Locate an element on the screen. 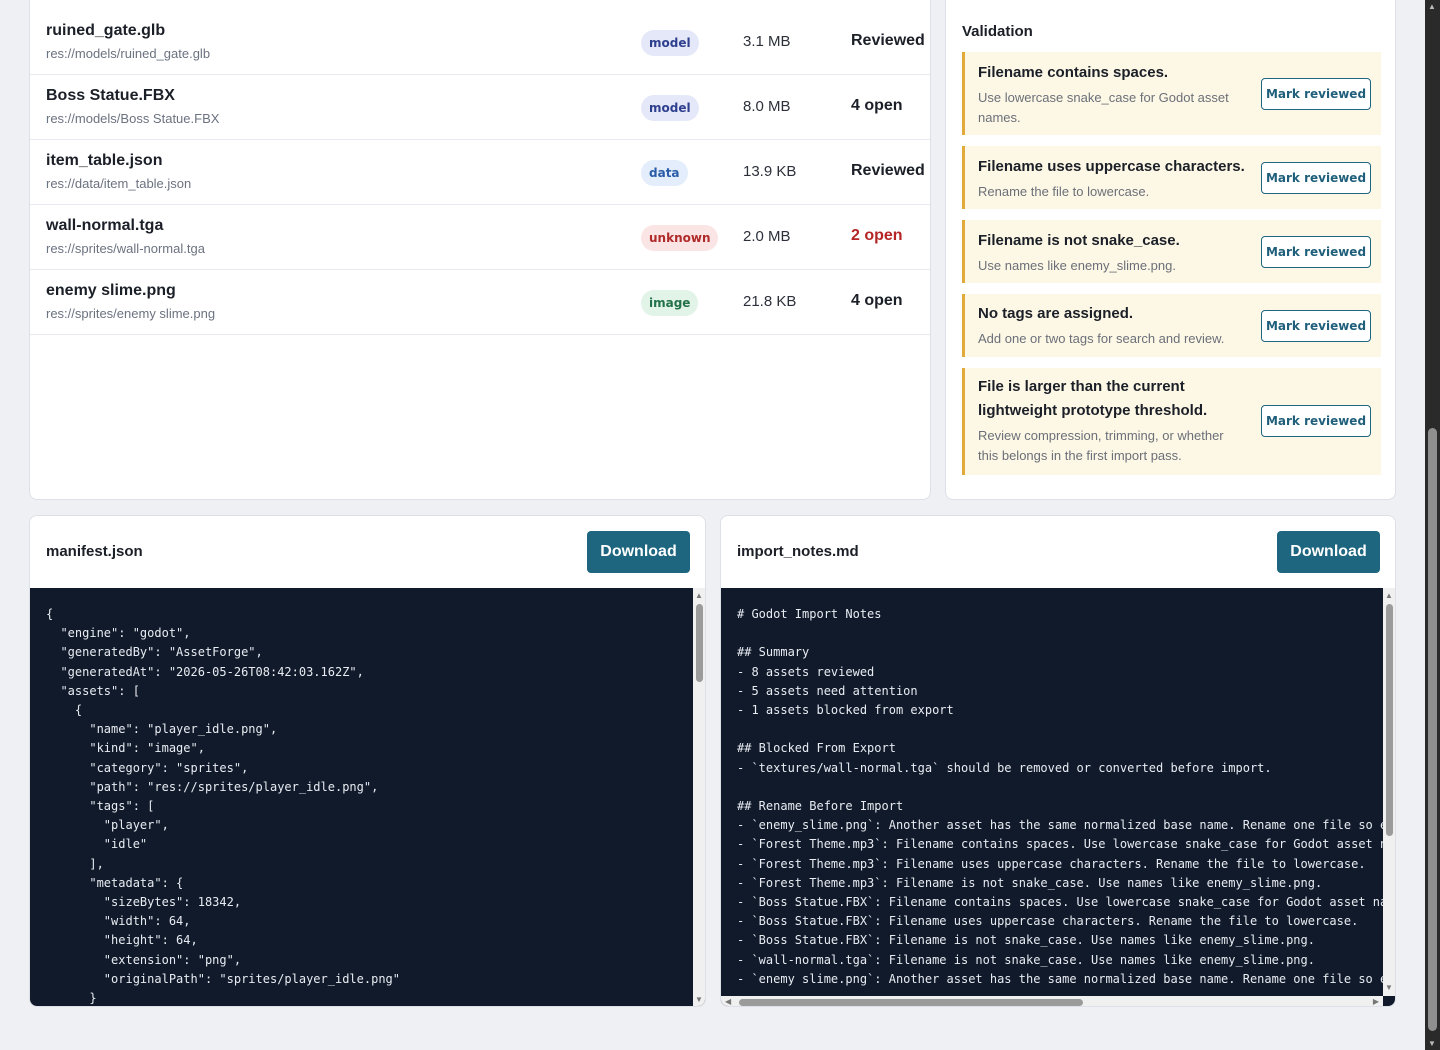 The height and width of the screenshot is (1050, 1440). kind-badge: image is located at coordinates (670, 303).